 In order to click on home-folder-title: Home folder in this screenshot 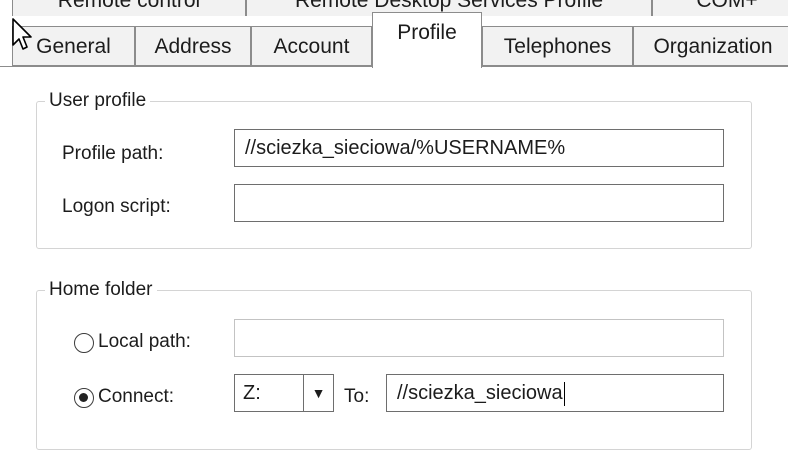, I will do `click(101, 290)`.